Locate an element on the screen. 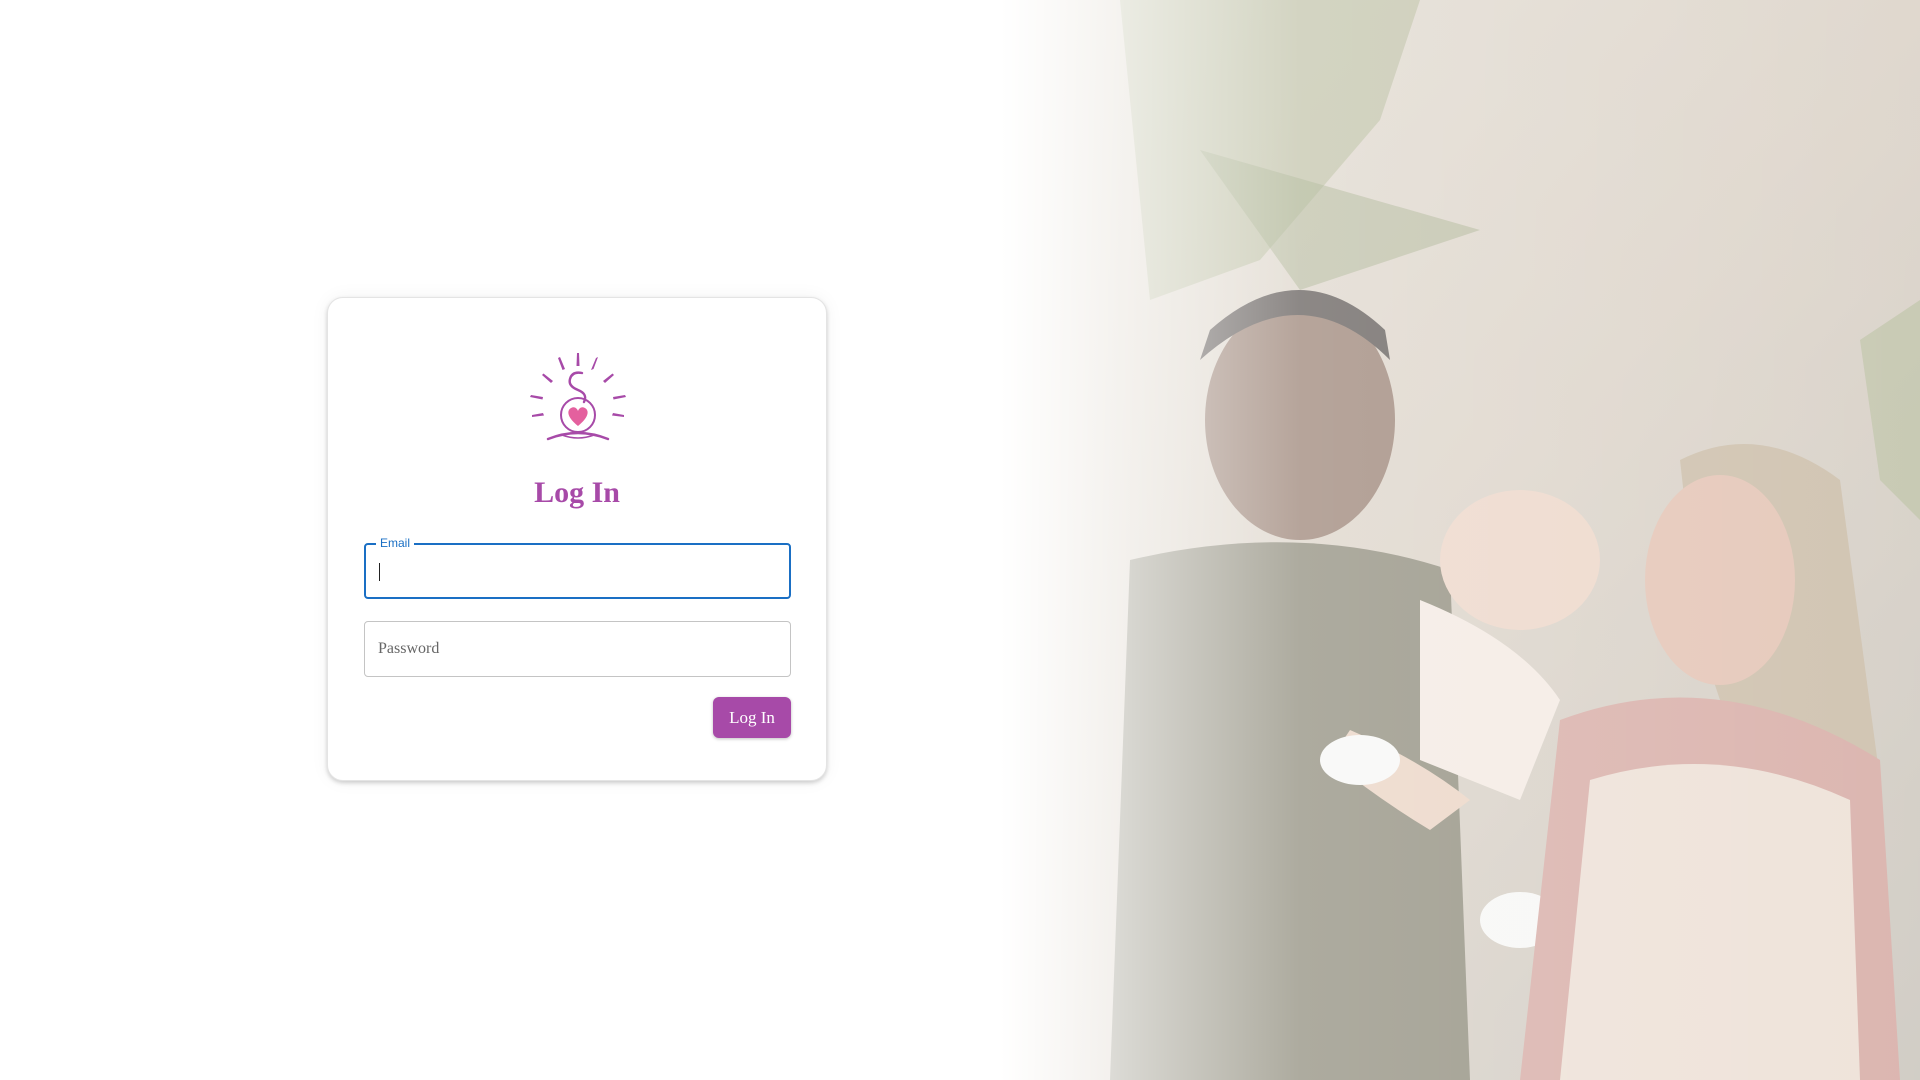 This screenshot has height=1080, width=1920. page-title: Log In is located at coordinates (577, 492).